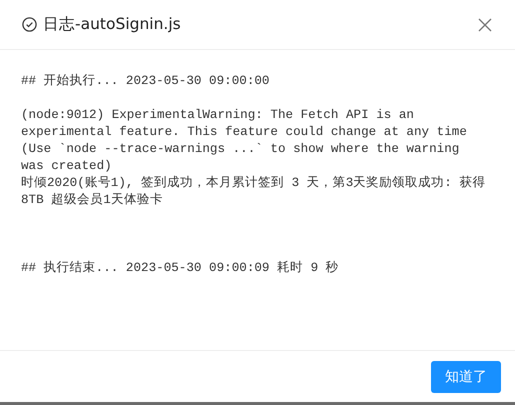 The image size is (515, 405). I want to click on check-circle-icon, so click(29, 24).